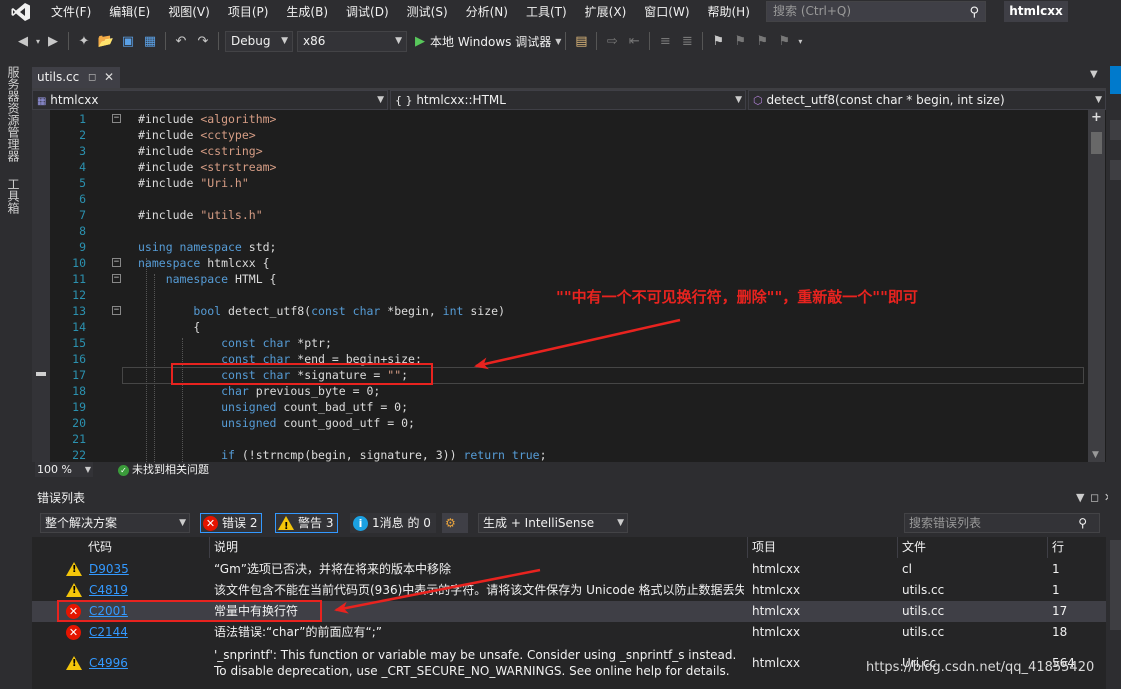  I want to click on watermark: https://blog.csdn.net/qq_41855420, so click(980, 667).